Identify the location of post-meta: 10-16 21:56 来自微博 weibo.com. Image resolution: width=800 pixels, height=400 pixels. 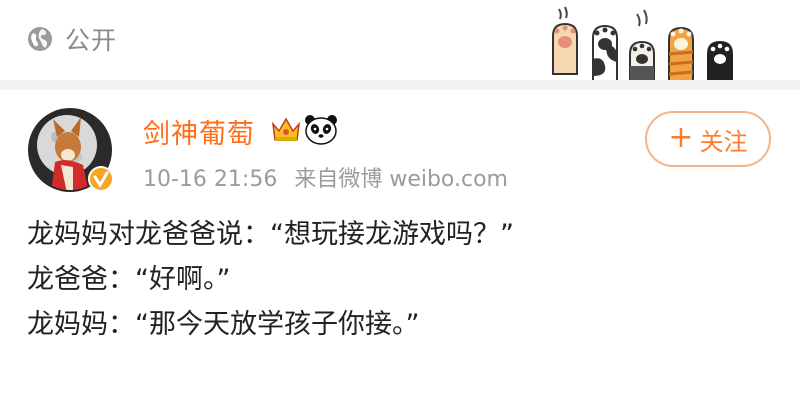
(330, 177).